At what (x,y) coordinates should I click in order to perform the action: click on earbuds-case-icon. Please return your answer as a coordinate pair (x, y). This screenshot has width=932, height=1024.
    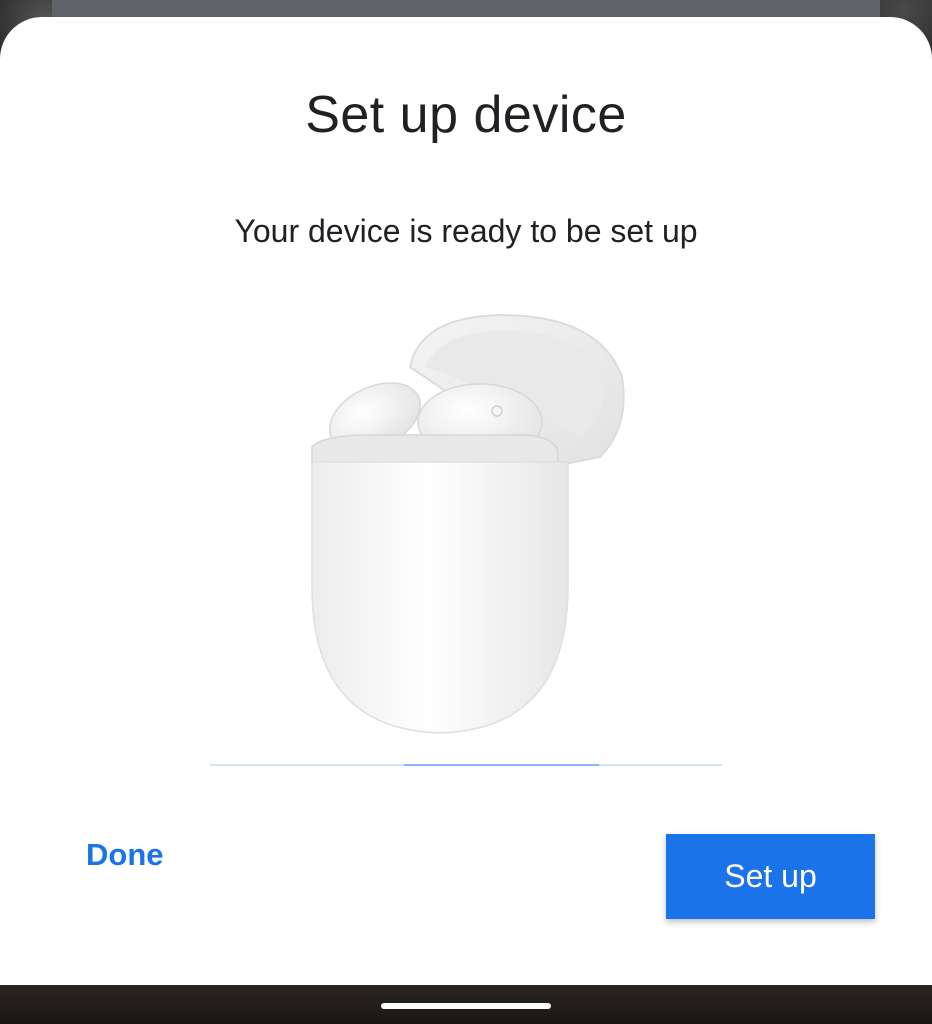
    Looking at the image, I should click on (468, 523).